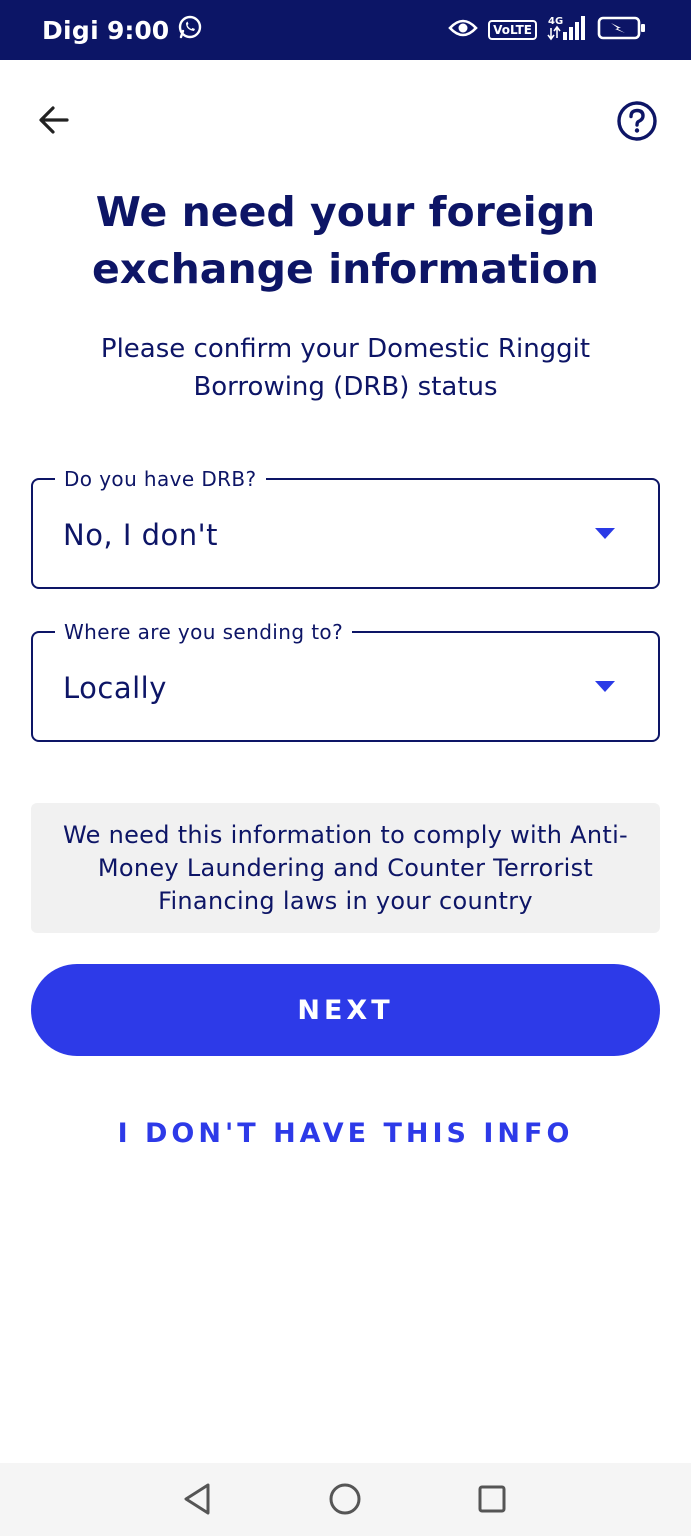  I want to click on arrow-left-icon, so click(54, 120).